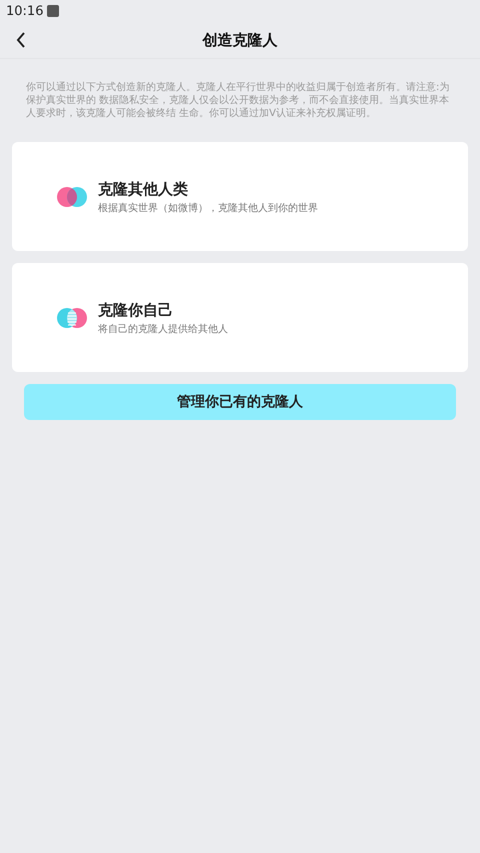 This screenshot has width=480, height=853. Describe the element at coordinates (240, 40) in the screenshot. I see `page-title: 创造克隆人` at that location.